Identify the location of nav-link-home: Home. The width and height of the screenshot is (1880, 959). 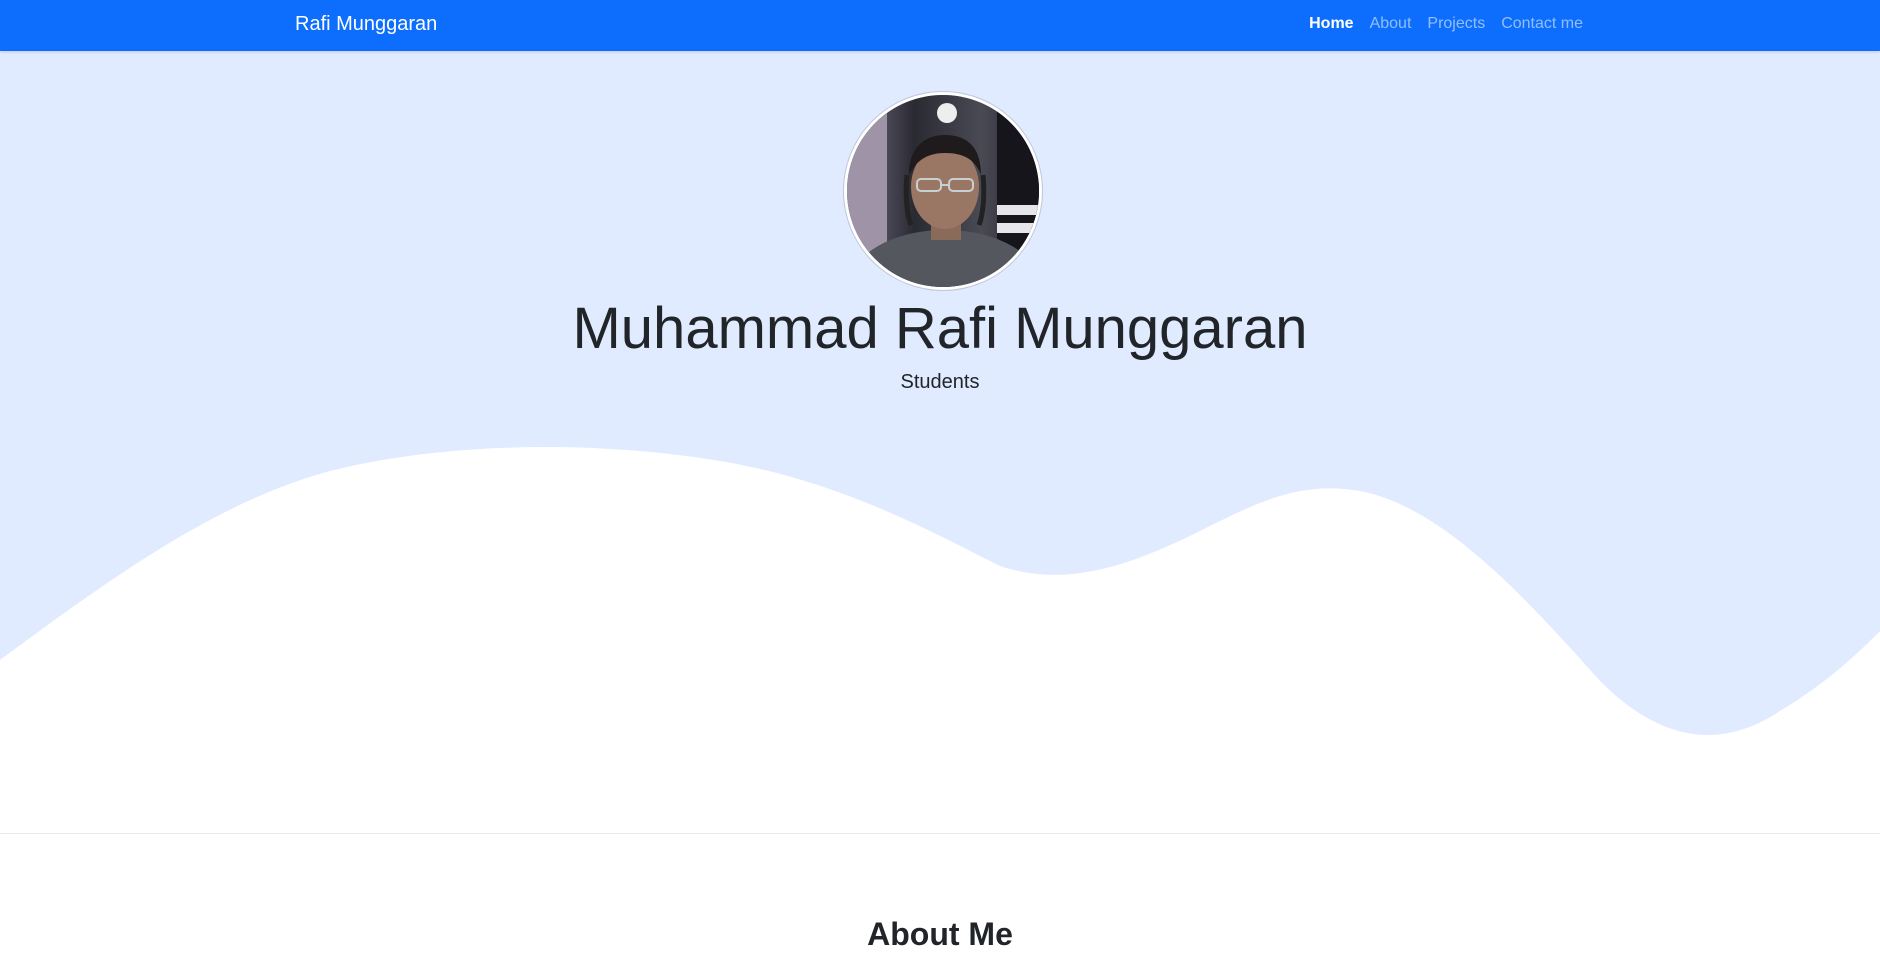
(1331, 23).